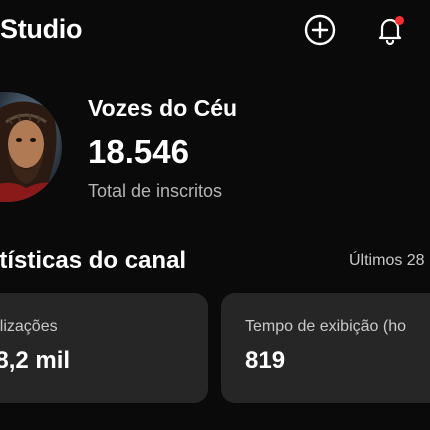  Describe the element at coordinates (29, 326) in the screenshot. I see `views-label: ualizações` at that location.